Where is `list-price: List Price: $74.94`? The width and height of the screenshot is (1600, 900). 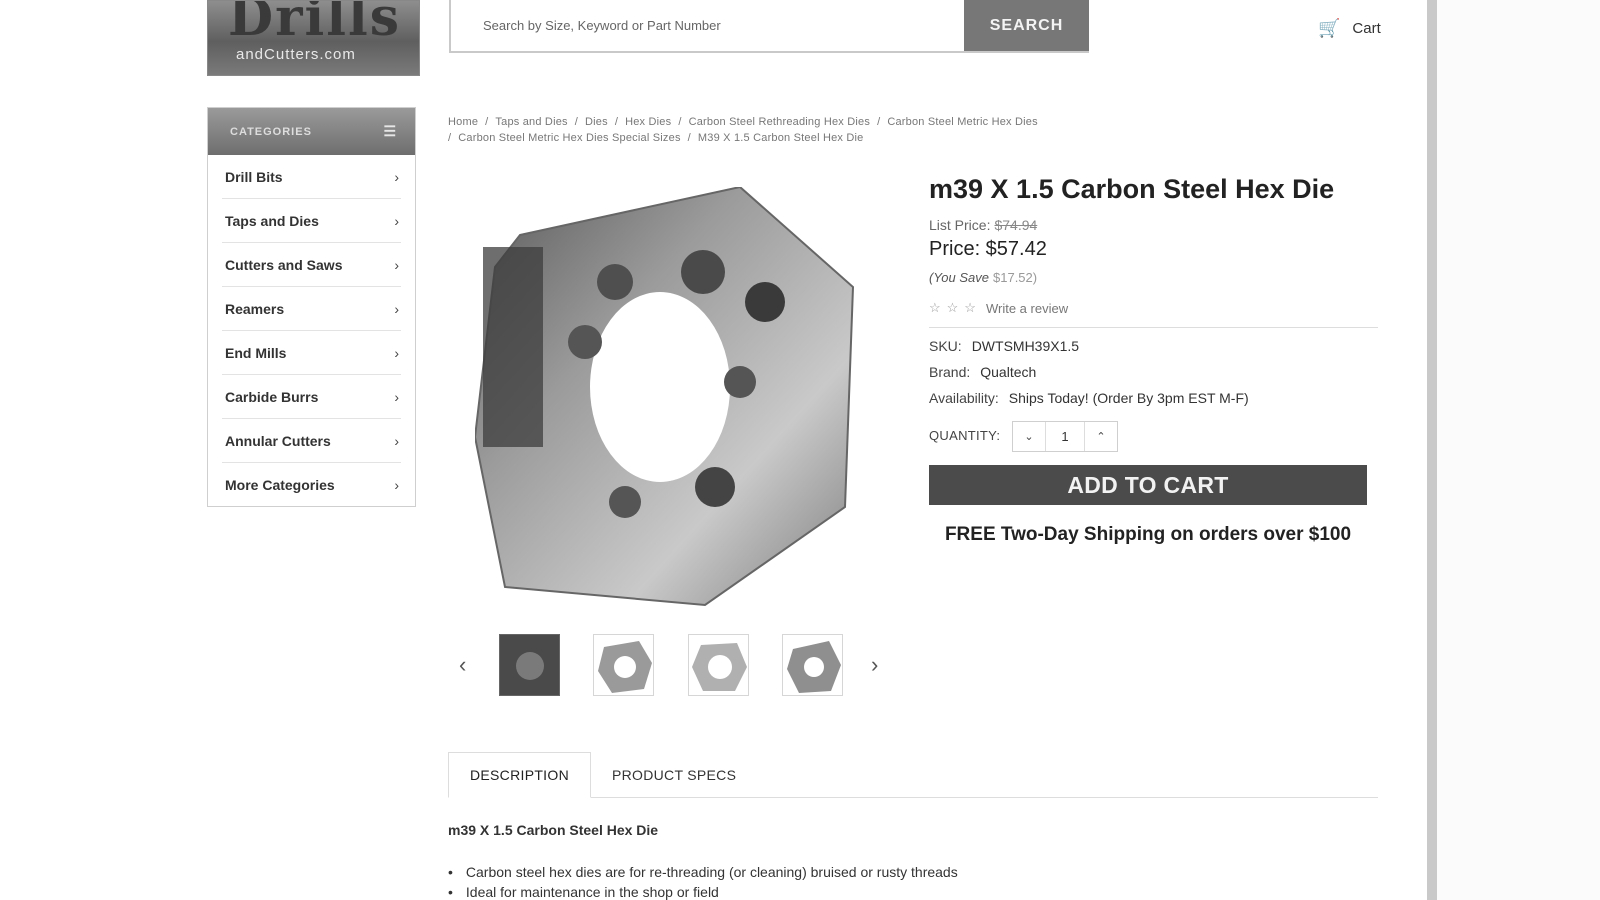
list-price: List Price: $74.94 is located at coordinates (983, 225).